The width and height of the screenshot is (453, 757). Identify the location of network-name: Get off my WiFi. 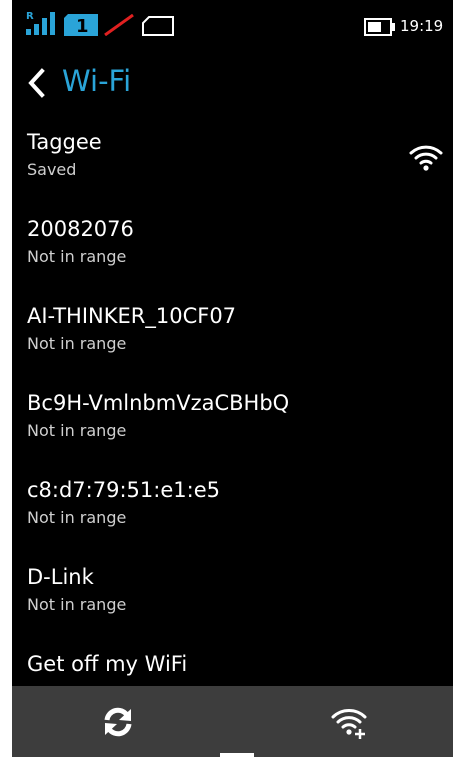
(107, 664).